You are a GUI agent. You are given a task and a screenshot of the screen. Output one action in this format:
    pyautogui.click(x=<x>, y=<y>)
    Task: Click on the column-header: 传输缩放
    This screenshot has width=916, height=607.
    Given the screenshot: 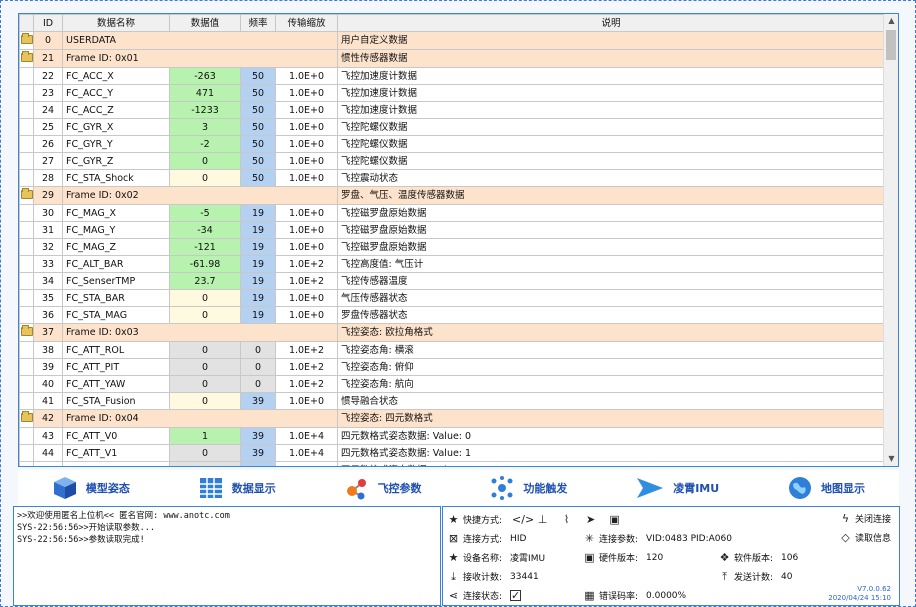 What is the action you would take?
    pyautogui.click(x=306, y=23)
    